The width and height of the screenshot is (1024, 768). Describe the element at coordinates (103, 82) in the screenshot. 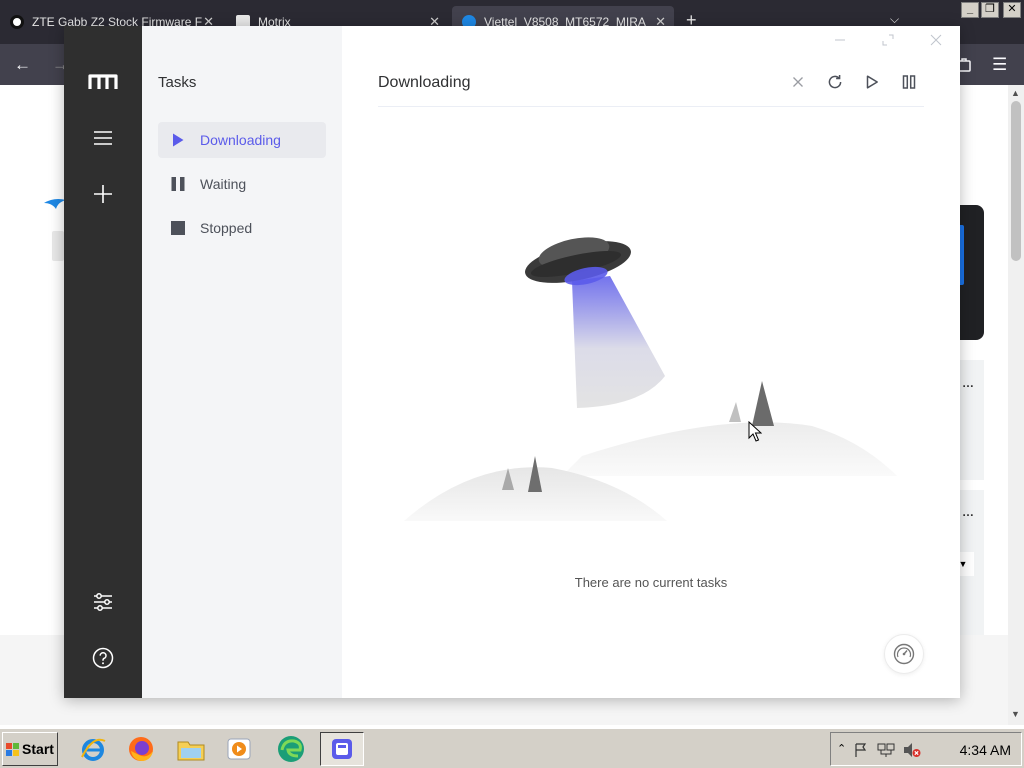

I see `motrix-logo-icon` at that location.